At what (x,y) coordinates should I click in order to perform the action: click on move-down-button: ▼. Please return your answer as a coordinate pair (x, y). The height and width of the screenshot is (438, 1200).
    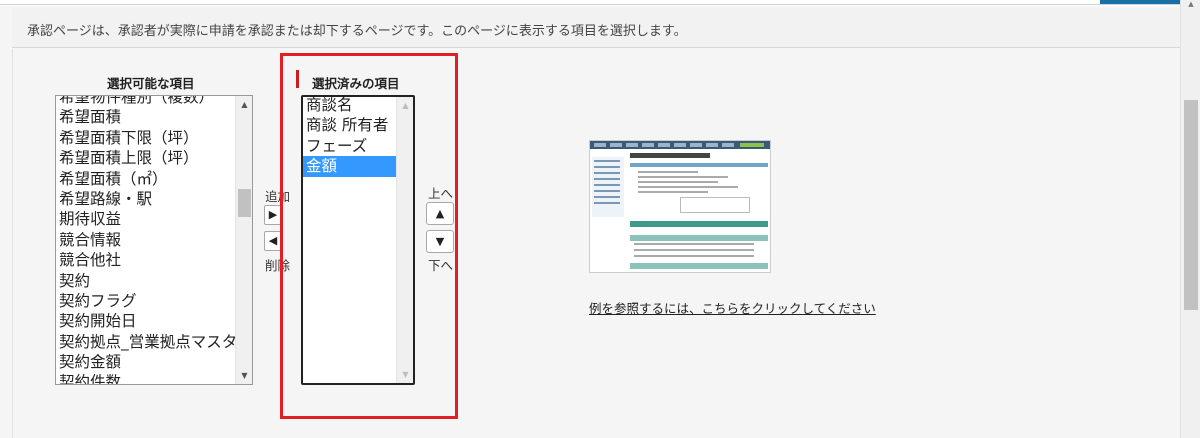
    Looking at the image, I should click on (440, 241).